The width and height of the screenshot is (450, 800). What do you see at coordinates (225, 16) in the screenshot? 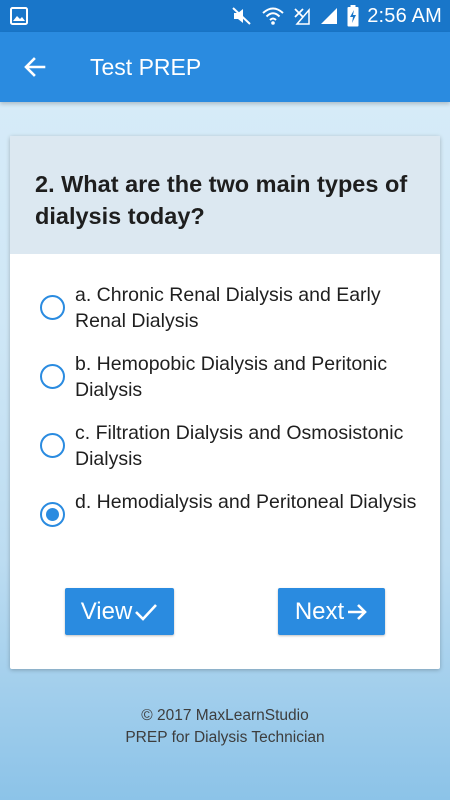
I see `status-bar: 2:56 AM` at bounding box center [225, 16].